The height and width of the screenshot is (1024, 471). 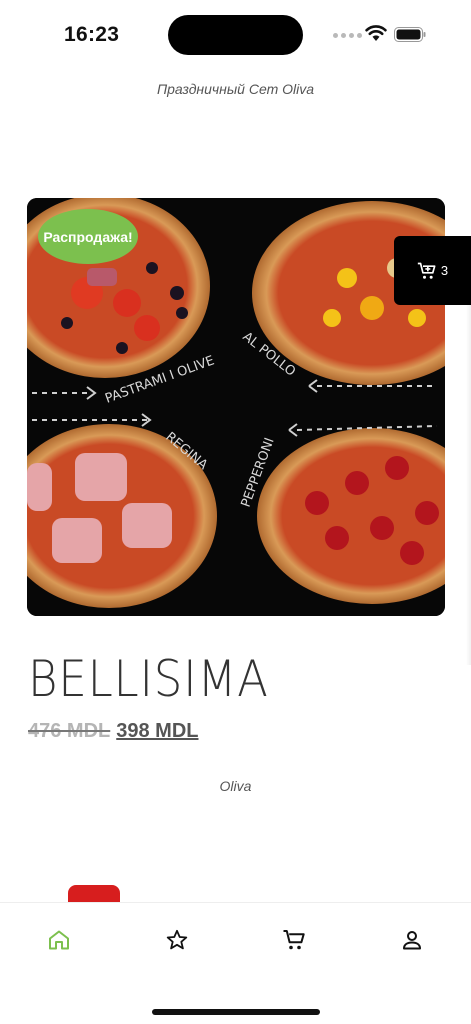 I want to click on nav-profile, so click(x=412, y=940).